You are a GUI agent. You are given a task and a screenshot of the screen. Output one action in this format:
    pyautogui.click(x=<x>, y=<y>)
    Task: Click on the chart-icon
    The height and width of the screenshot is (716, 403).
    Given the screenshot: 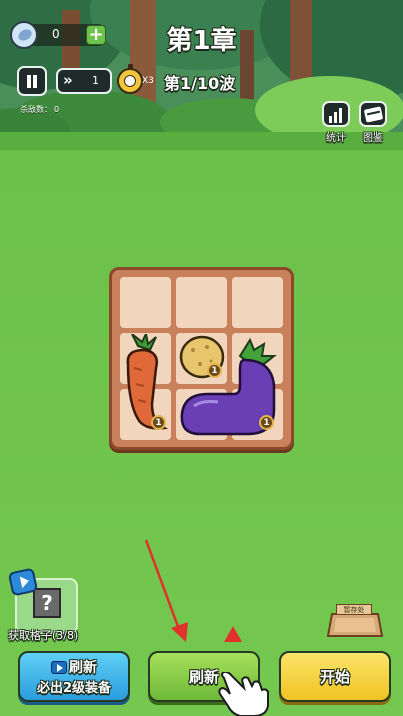 What is the action you would take?
    pyautogui.click(x=336, y=114)
    